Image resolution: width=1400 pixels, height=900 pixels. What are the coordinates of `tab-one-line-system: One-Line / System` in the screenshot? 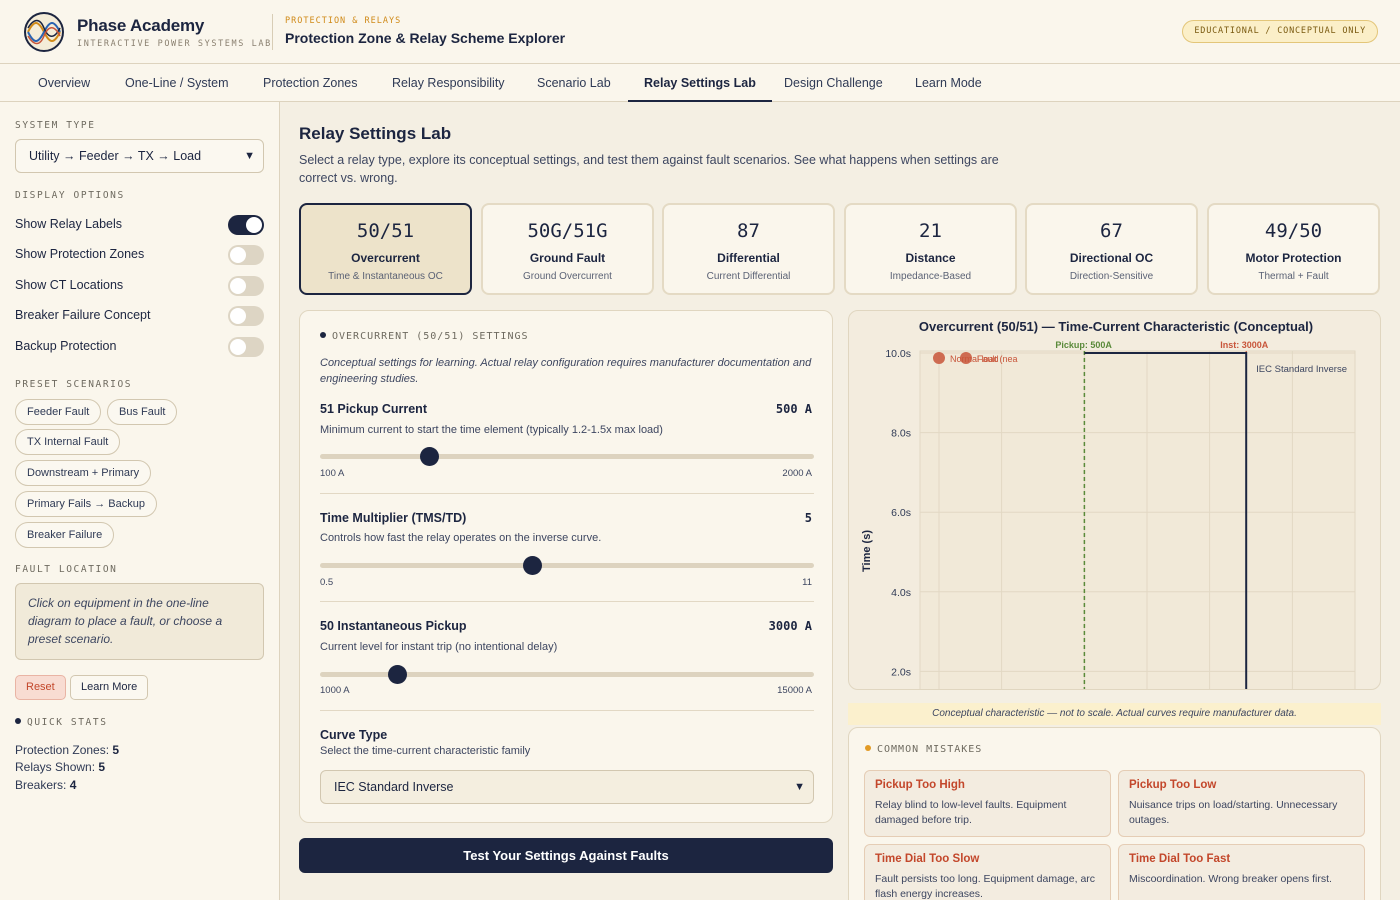 It's located at (177, 83).